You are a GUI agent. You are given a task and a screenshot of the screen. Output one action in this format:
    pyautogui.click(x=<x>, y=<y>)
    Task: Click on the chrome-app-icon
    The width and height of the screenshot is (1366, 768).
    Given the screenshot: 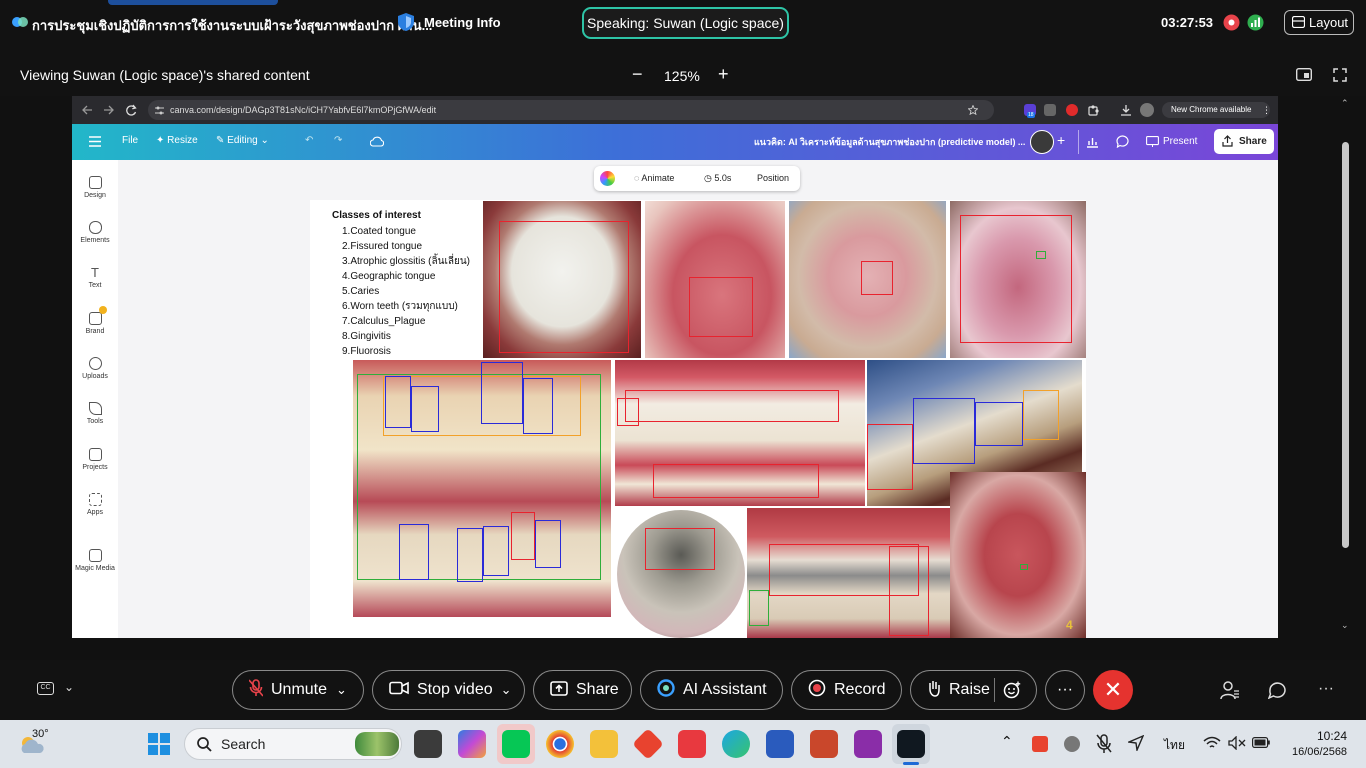 What is the action you would take?
    pyautogui.click(x=560, y=744)
    